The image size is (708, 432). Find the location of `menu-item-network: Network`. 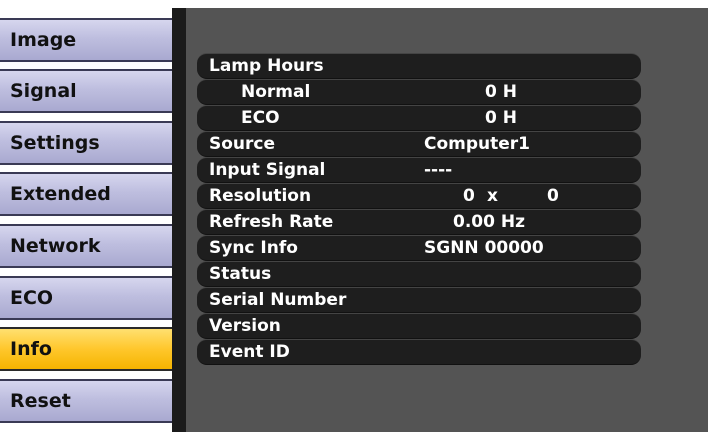

menu-item-network: Network is located at coordinates (91, 246).